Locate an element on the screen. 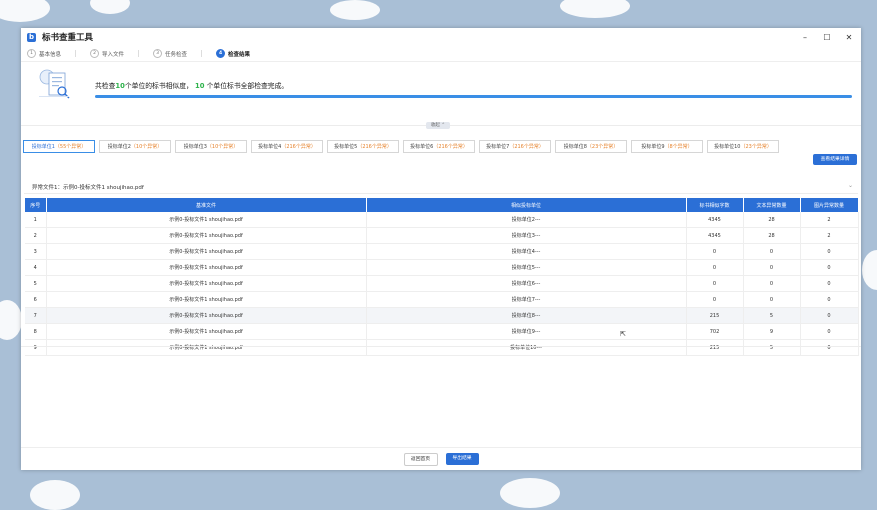  maximize-button: ☐ is located at coordinates (827, 37).